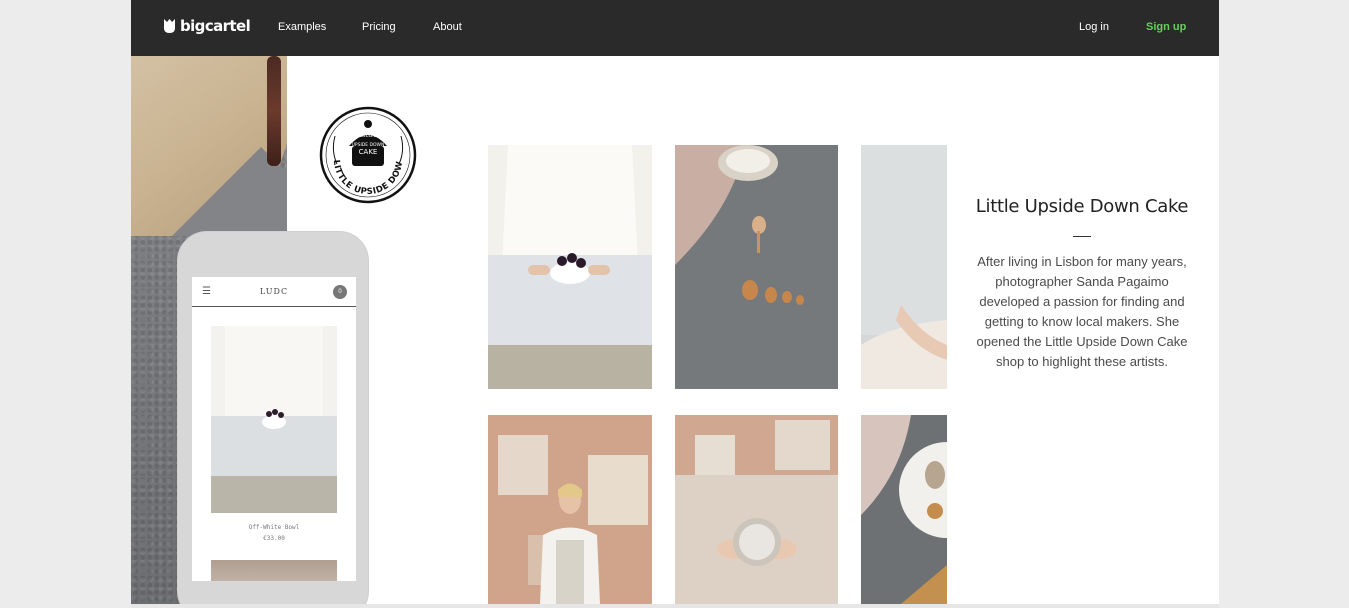 This screenshot has width=1349, height=608. I want to click on cart-count-badge: 0, so click(340, 292).